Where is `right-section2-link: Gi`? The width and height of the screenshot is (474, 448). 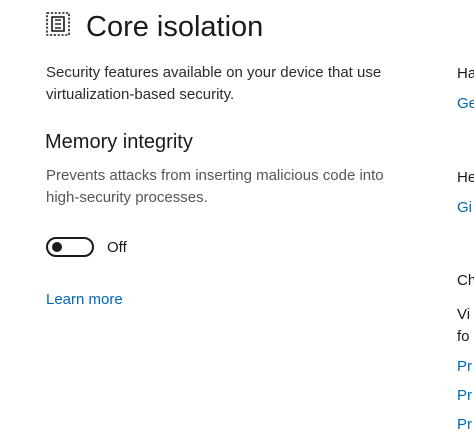 right-section2-link: Gi is located at coordinates (464, 208).